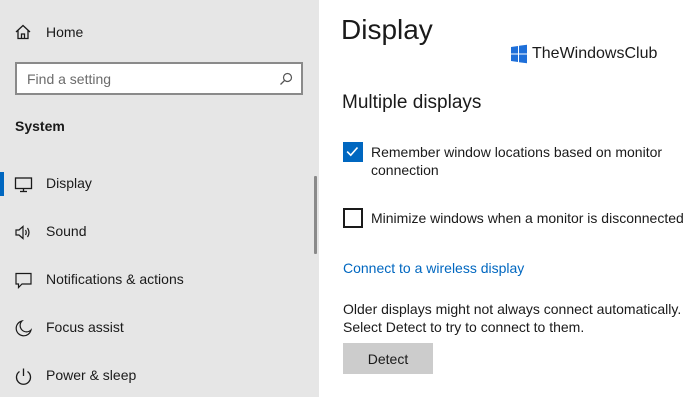  Describe the element at coordinates (40, 126) in the screenshot. I see `section-header-system: System` at that location.